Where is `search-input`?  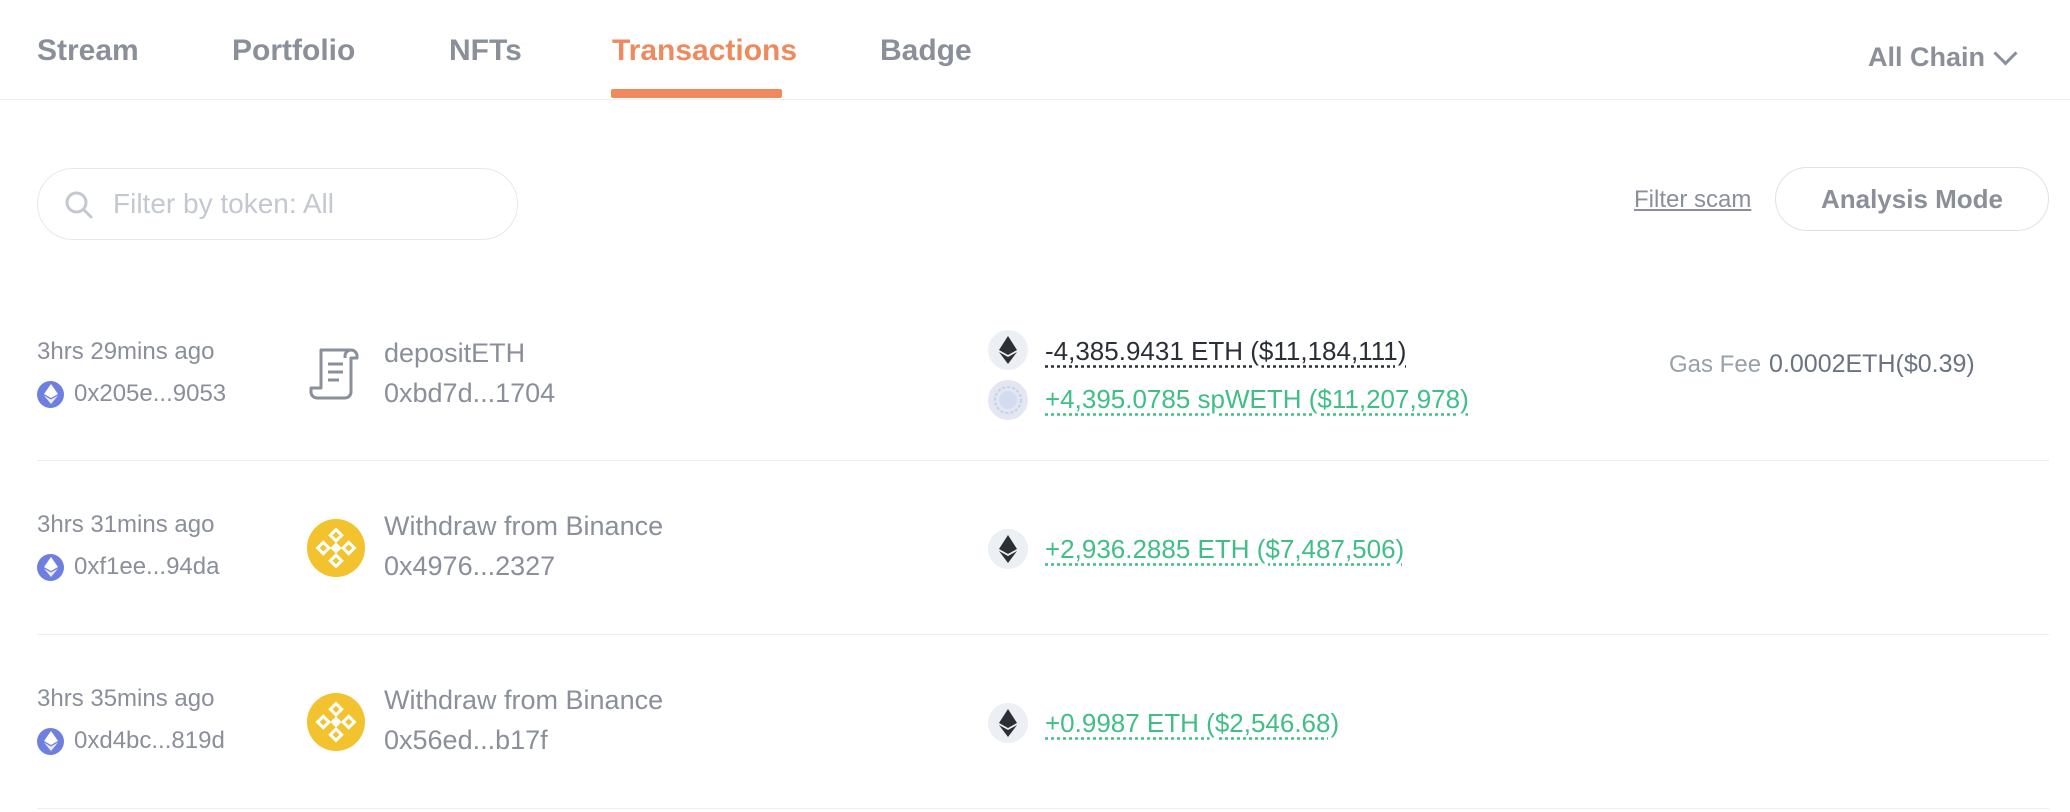
search-input is located at coordinates (303, 204).